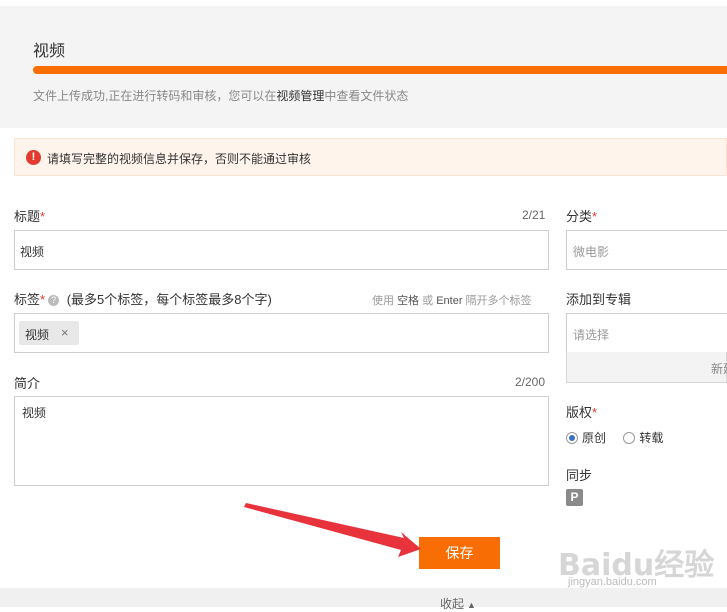 Image resolution: width=727 pixels, height=612 pixels. I want to click on title-label-text: 标题, so click(27, 216).